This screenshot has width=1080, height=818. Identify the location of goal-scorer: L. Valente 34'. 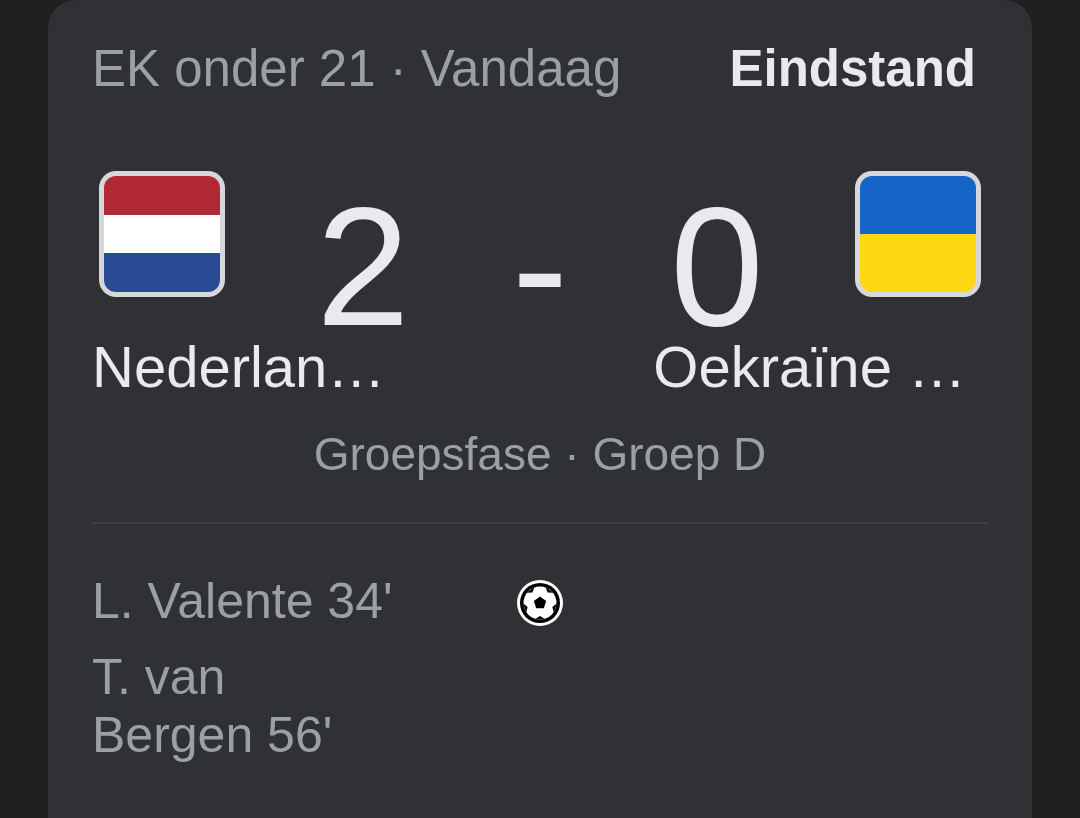
(243, 601).